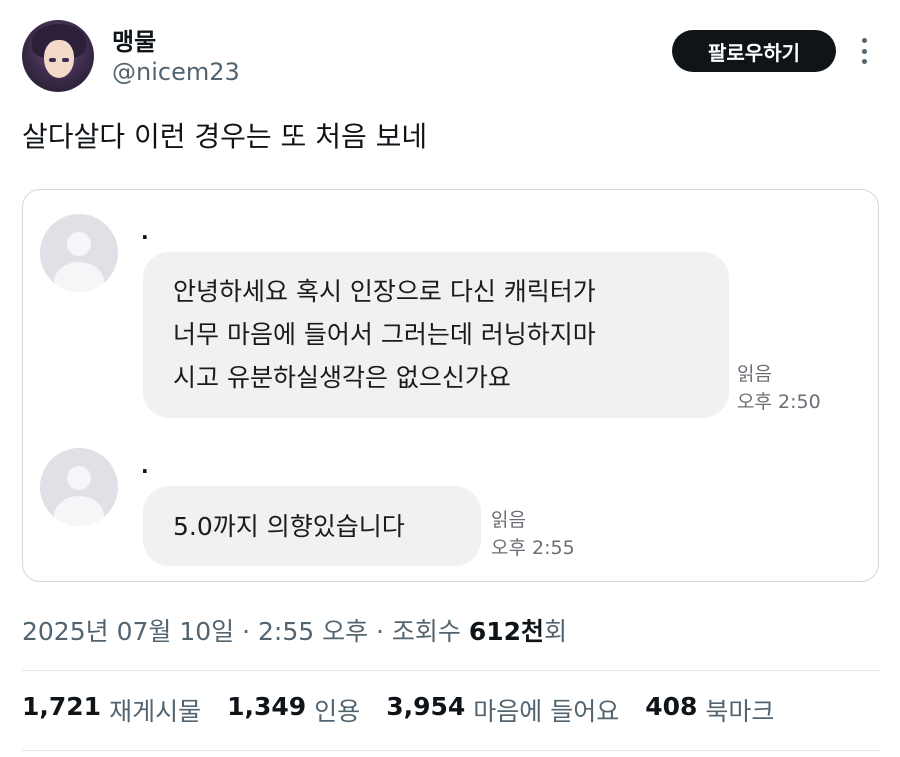 This screenshot has width=900, height=757. Describe the element at coordinates (754, 51) in the screenshot. I see `follow-button: 팔로우하기` at that location.